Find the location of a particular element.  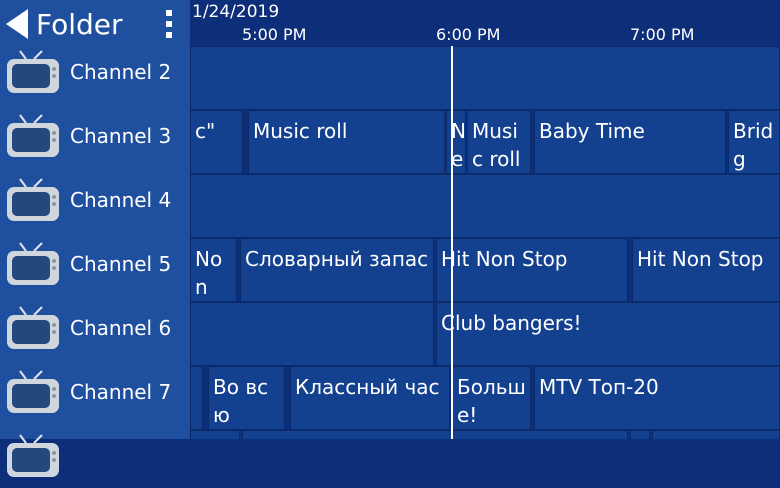

channel-name: Channel 2 is located at coordinates (121, 72).